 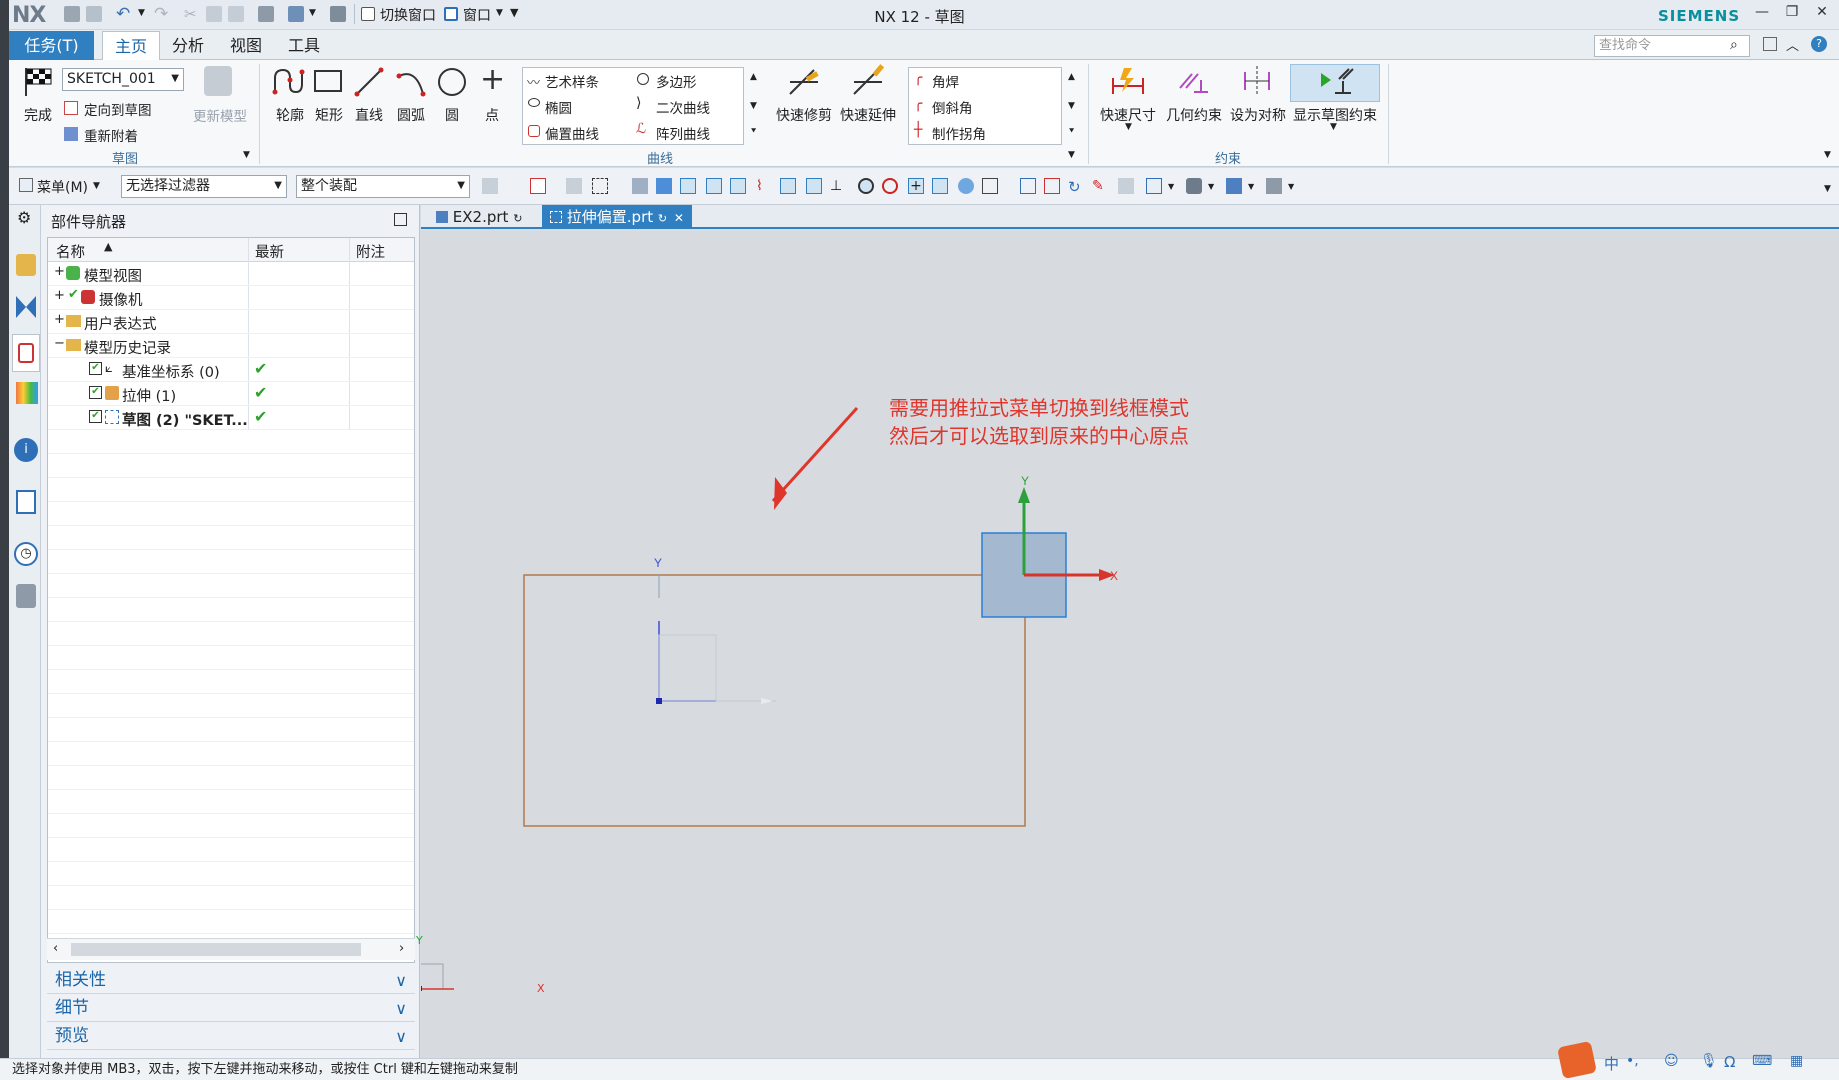 I want to click on snap-on-curve-icon, so click(x=940, y=186).